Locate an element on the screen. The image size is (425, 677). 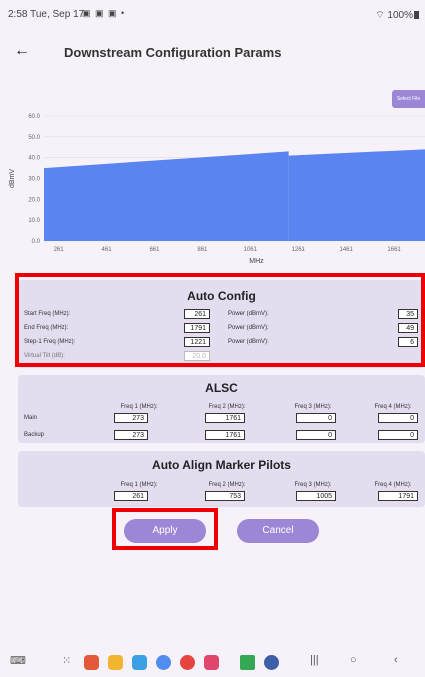
end-freq-label: End Freq (MHz): is located at coordinates (46, 328).